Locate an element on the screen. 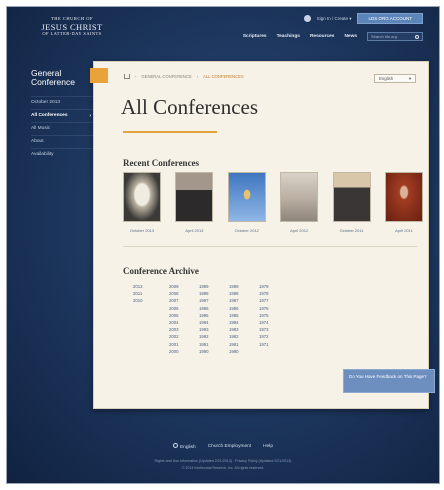 This screenshot has width=444, height=490. archive-year-link: 2005 is located at coordinates (179, 315).